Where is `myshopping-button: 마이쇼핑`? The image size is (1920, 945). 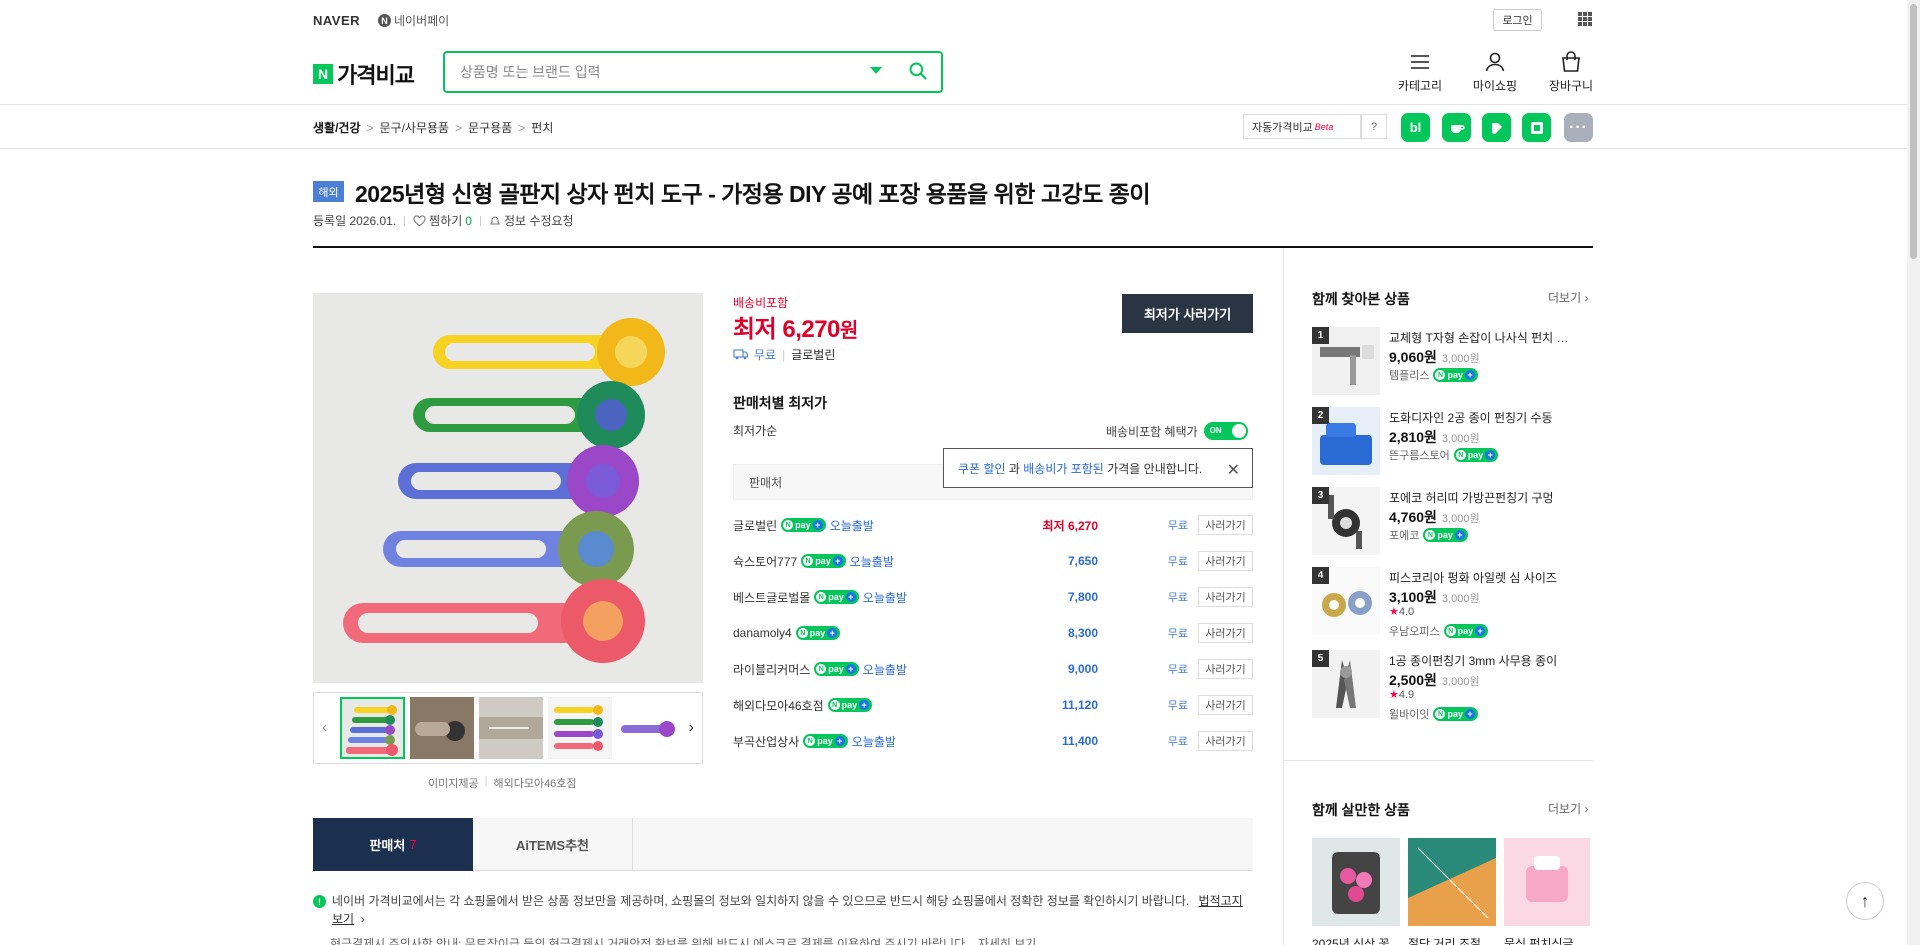
myshopping-button: 마이쇼핑 is located at coordinates (1495, 72).